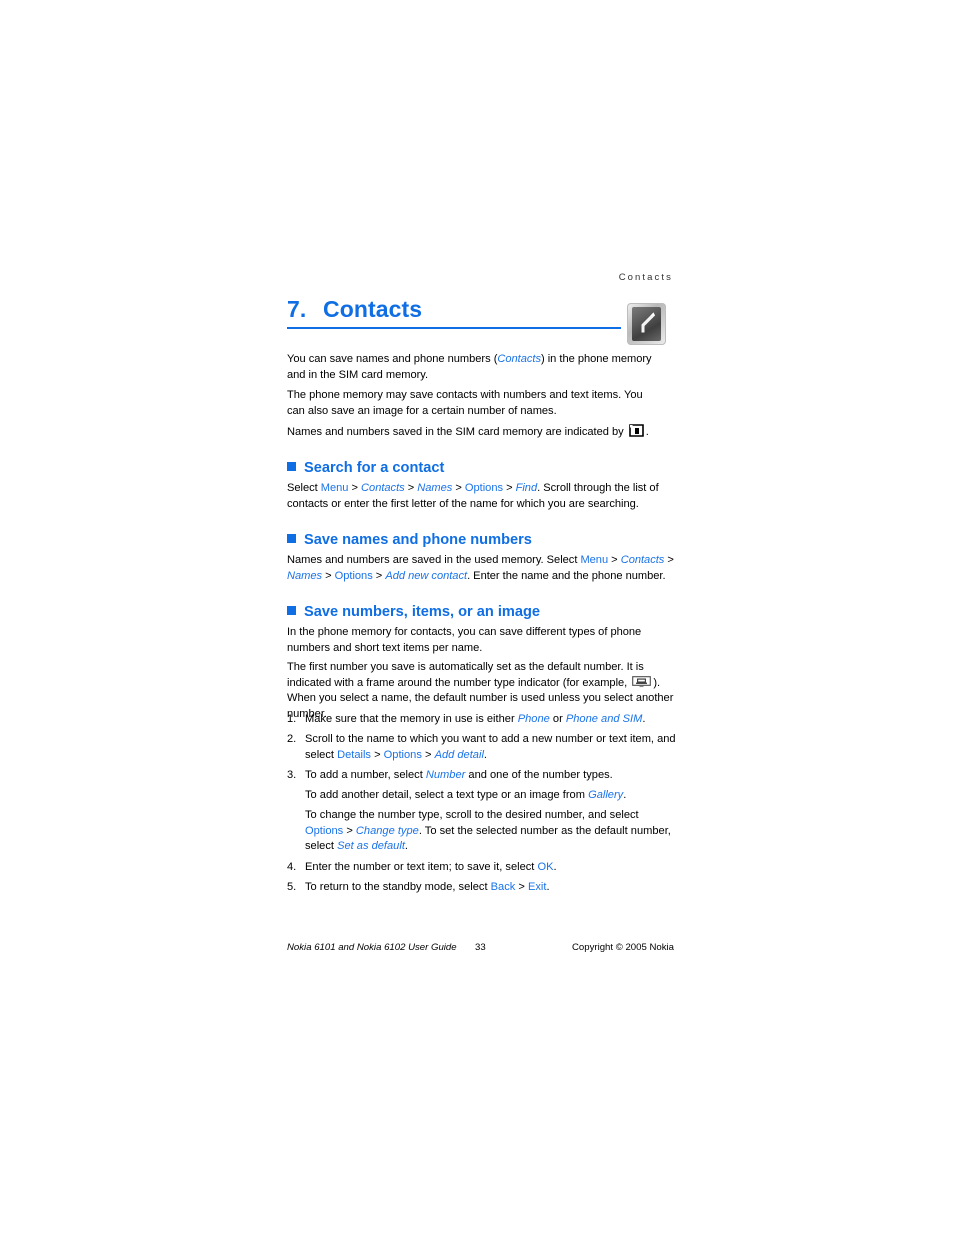 This screenshot has width=954, height=1235. Describe the element at coordinates (557, 719) in the screenshot. I see `step-text-mid: or` at that location.